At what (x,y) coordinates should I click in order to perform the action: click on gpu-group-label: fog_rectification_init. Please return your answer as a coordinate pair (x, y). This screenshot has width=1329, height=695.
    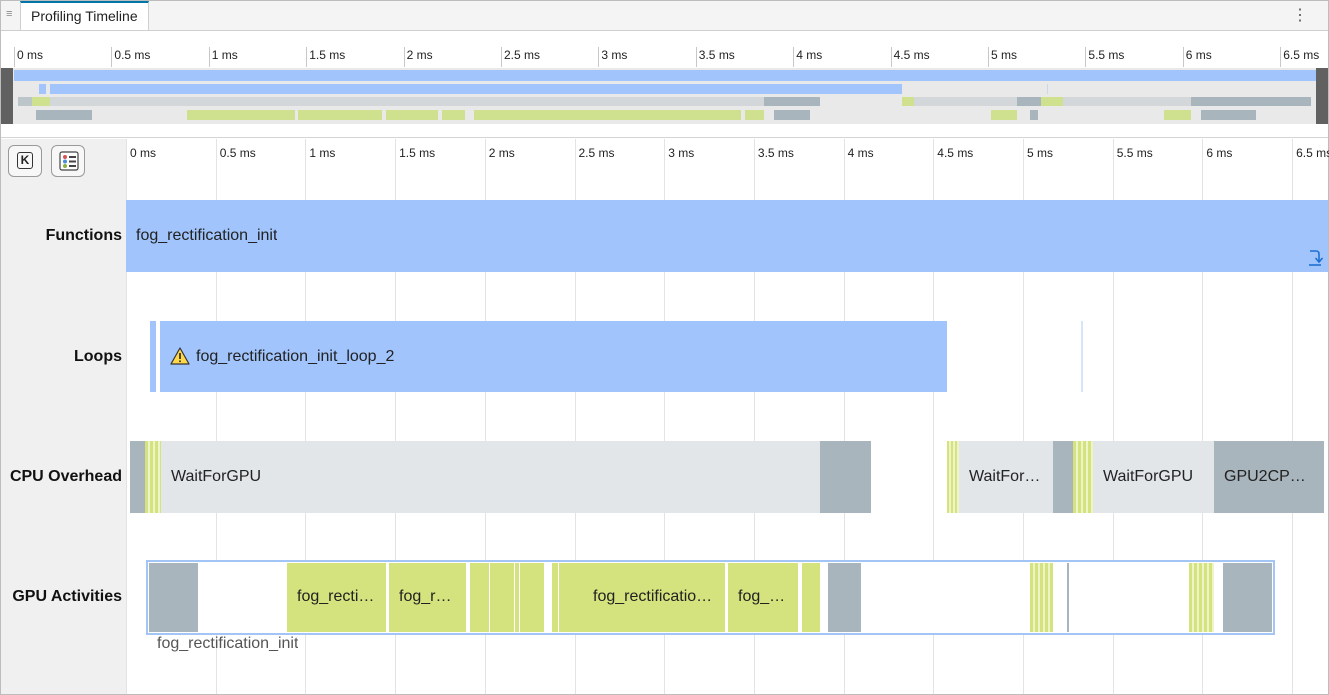
    Looking at the image, I should click on (228, 643).